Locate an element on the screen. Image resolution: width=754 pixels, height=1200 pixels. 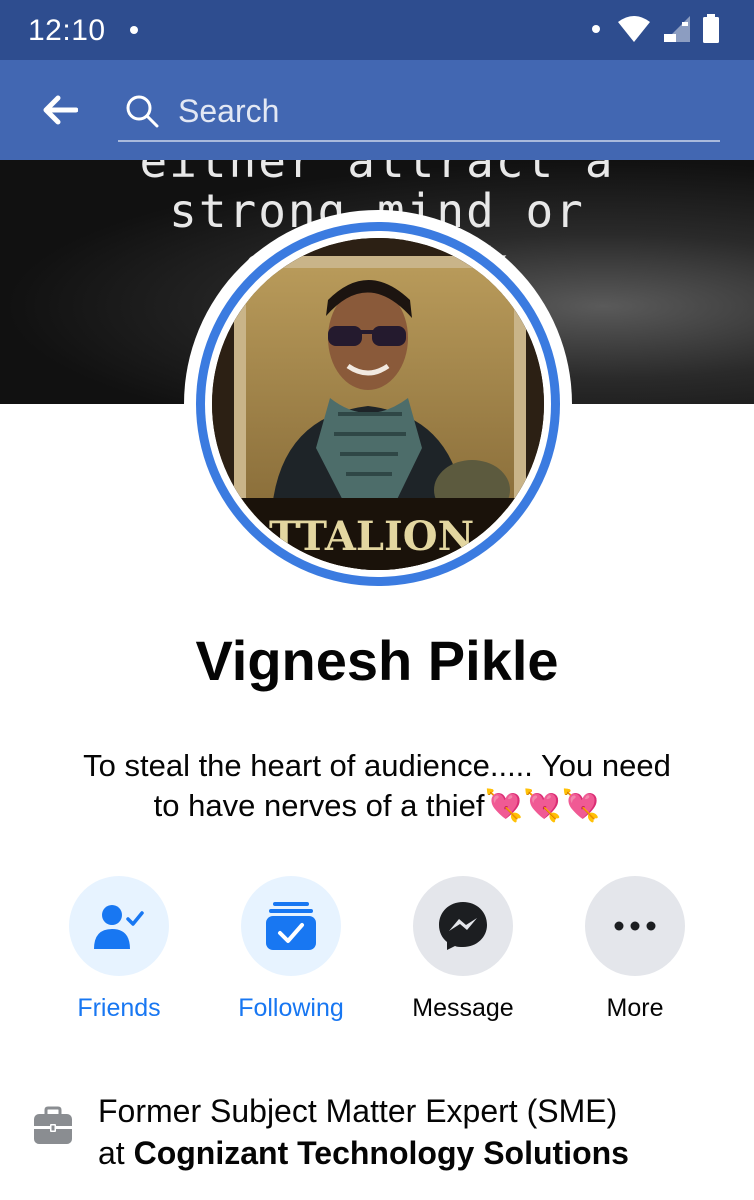
more-dots-icon is located at coordinates (635, 926).